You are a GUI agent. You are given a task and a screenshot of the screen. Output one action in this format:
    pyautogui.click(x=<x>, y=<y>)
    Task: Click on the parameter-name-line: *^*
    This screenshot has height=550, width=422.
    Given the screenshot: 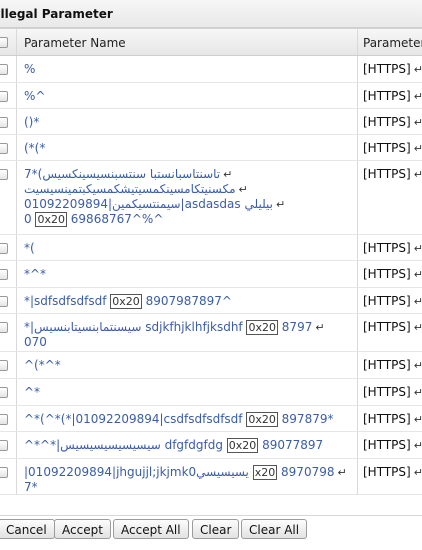 What is the action you would take?
    pyautogui.click(x=35, y=274)
    